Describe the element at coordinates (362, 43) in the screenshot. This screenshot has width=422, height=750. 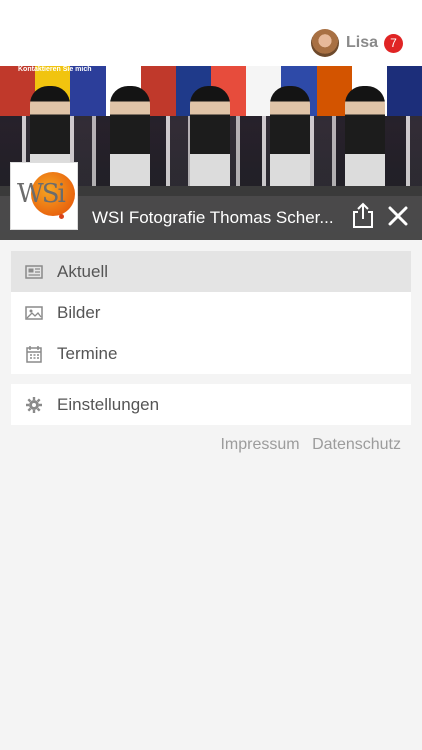
I see `username: Lisa` at that location.